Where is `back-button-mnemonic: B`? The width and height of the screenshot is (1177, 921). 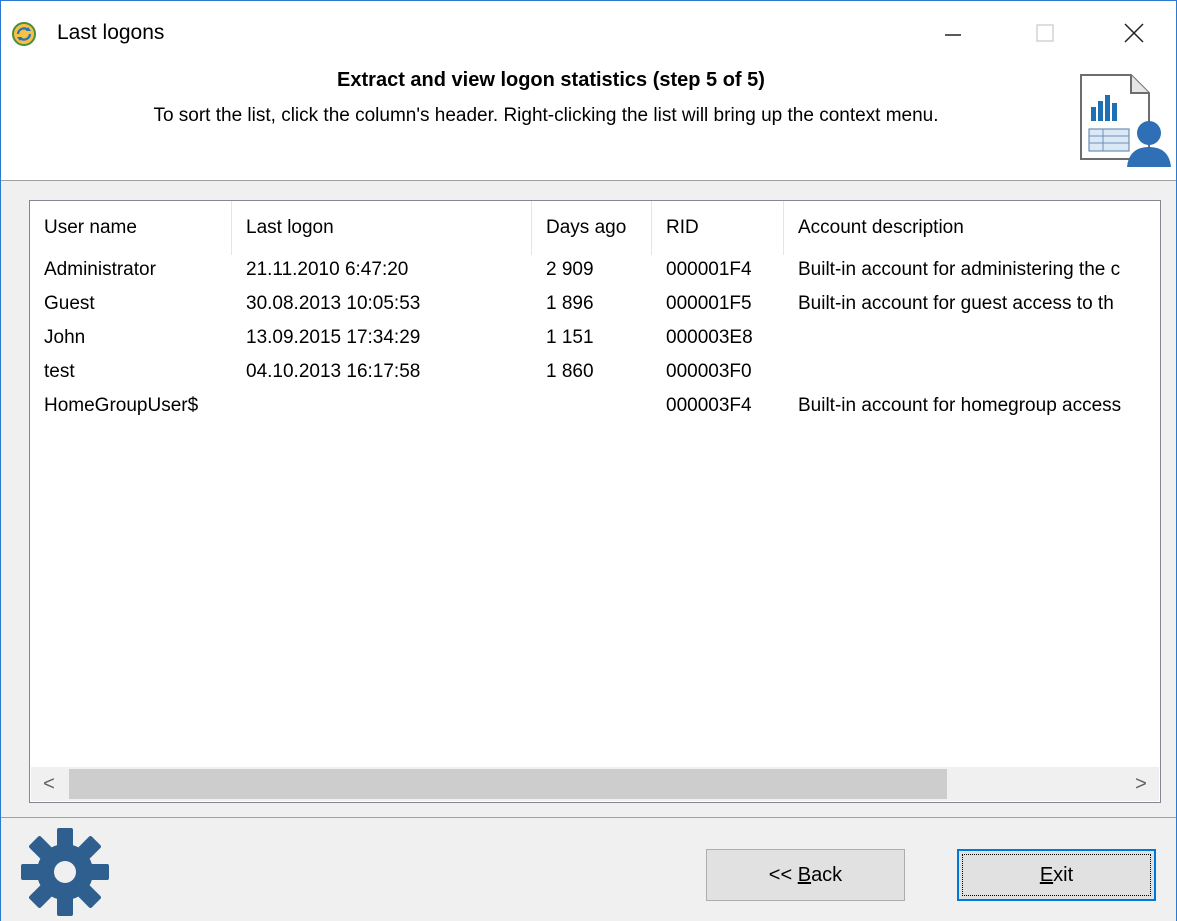 back-button-mnemonic: B is located at coordinates (804, 874).